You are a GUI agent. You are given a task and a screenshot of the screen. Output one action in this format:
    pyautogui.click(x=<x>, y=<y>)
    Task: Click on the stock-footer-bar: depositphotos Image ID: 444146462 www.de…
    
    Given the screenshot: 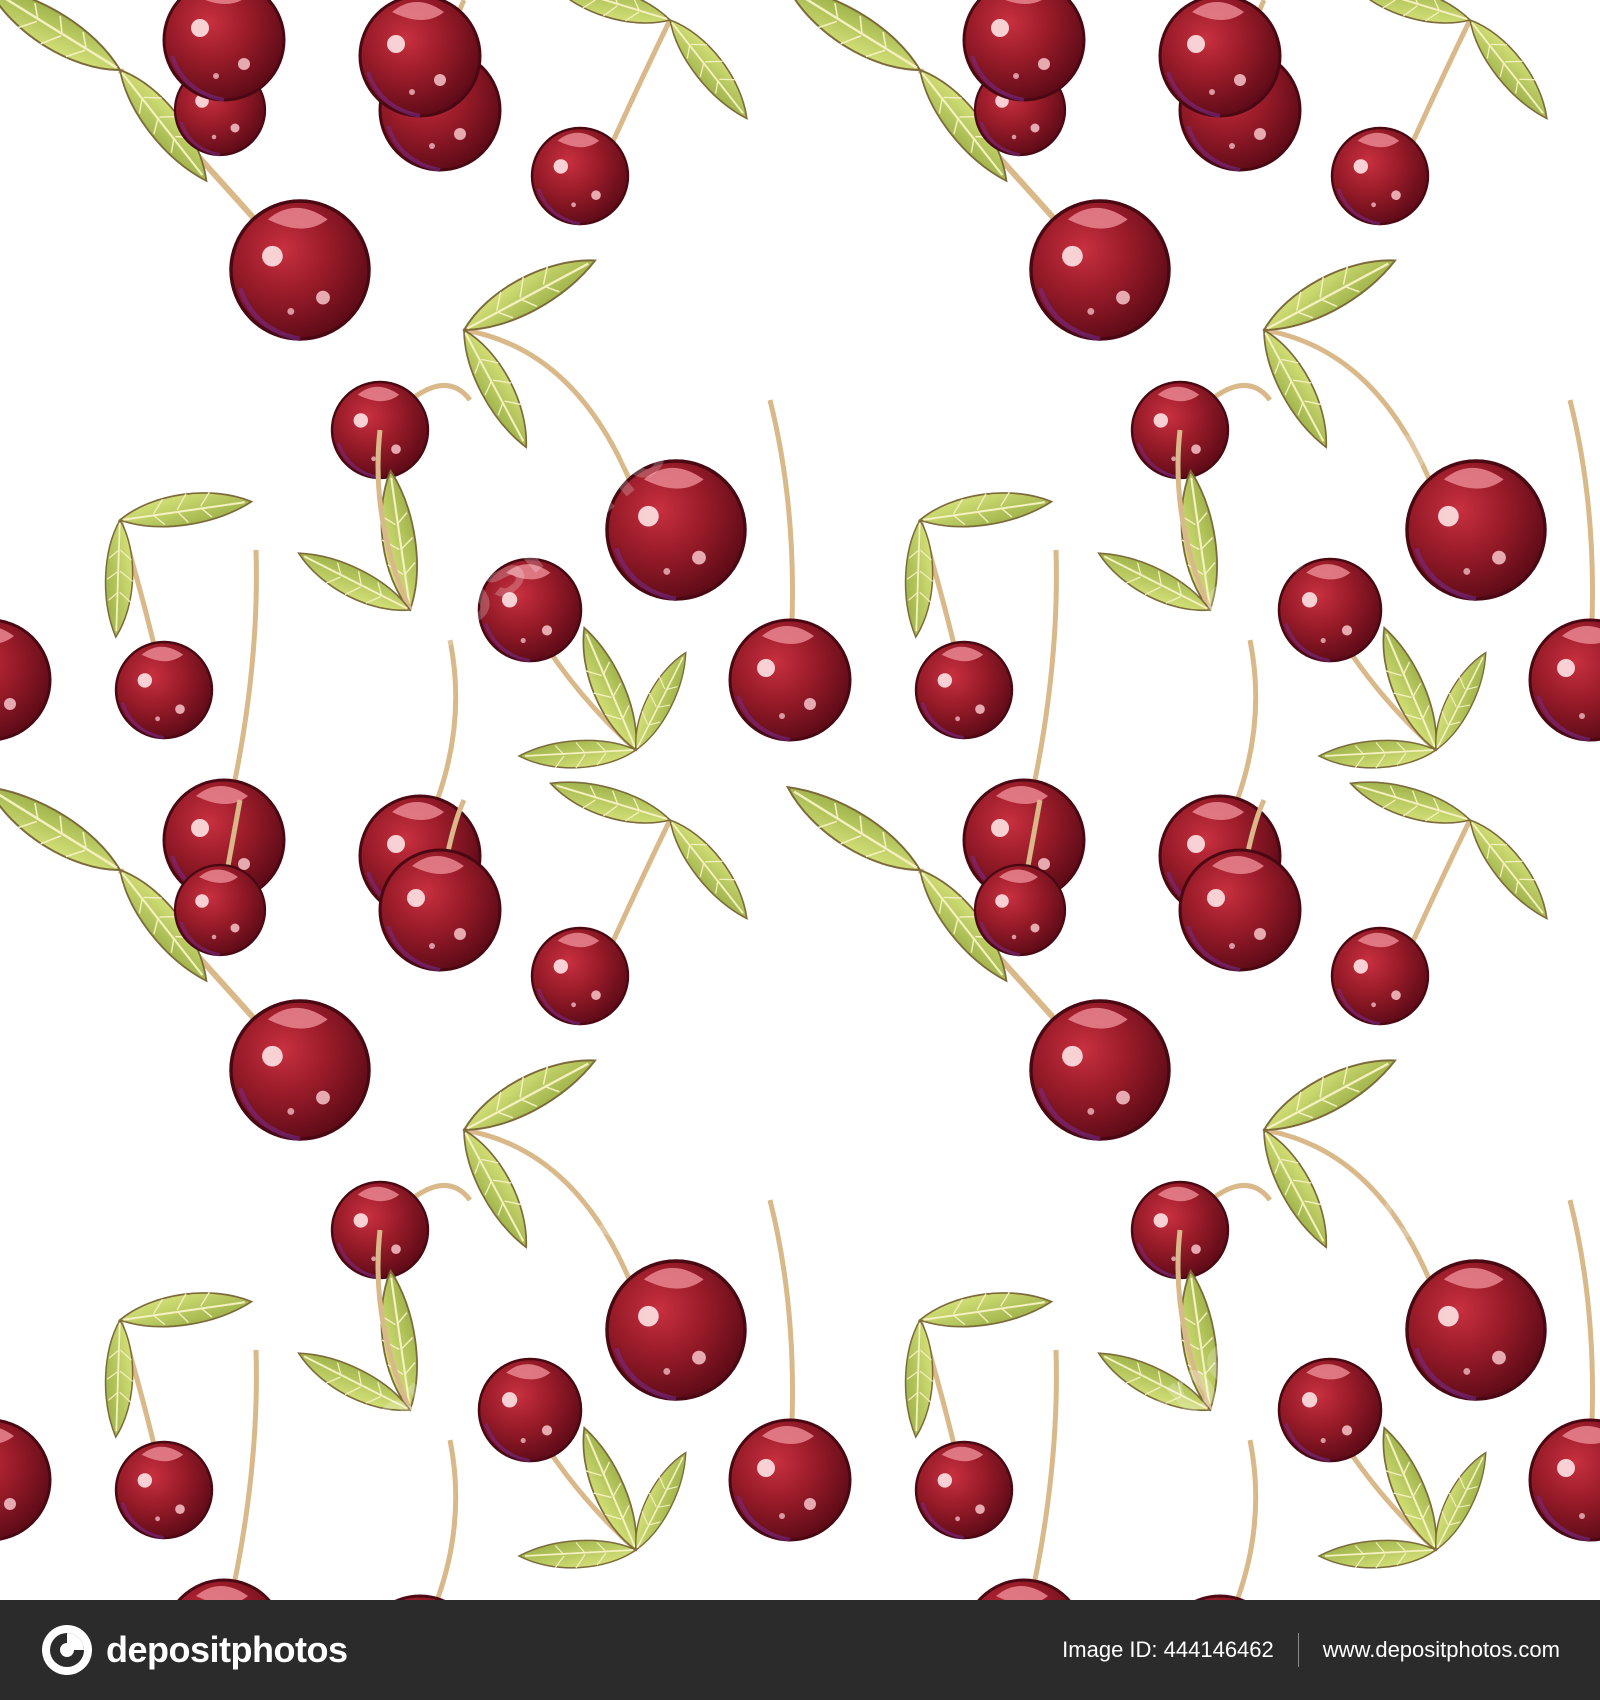 What is the action you would take?
    pyautogui.click(x=800, y=1650)
    